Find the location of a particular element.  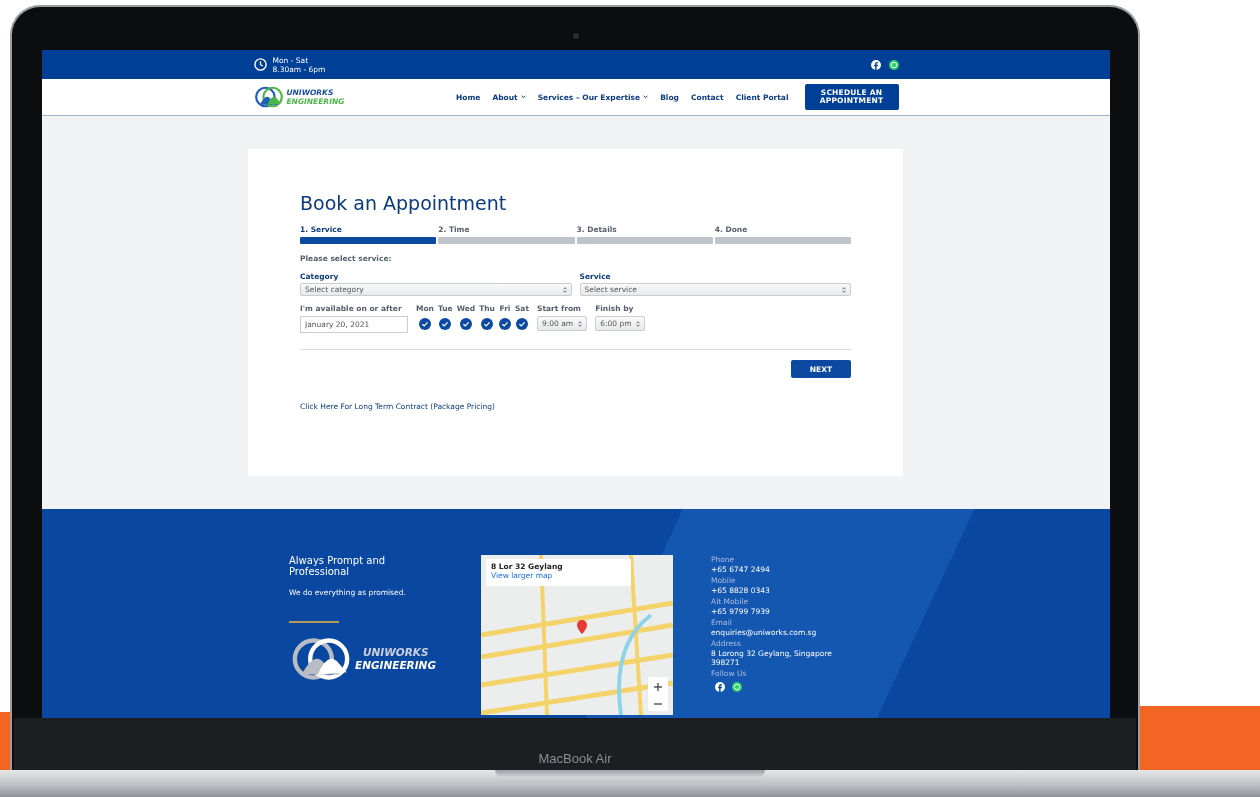

logo-text-top: UNIWORKS is located at coordinates (396, 652).